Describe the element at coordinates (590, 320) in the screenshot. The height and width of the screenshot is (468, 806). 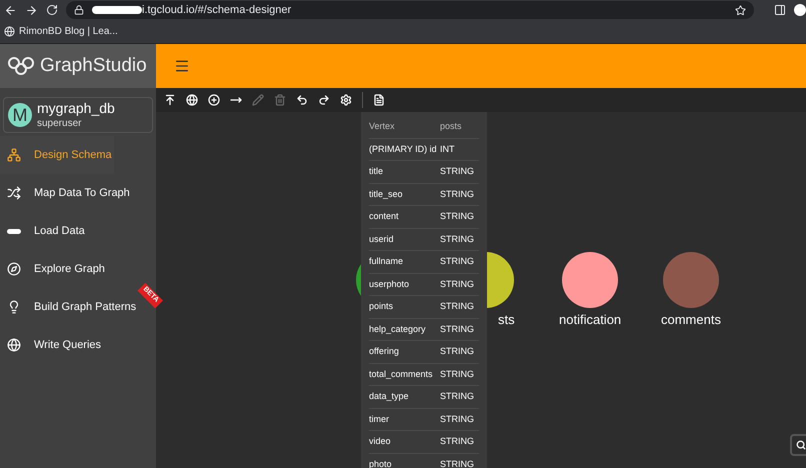
I see `vertex-label: notification` at that location.